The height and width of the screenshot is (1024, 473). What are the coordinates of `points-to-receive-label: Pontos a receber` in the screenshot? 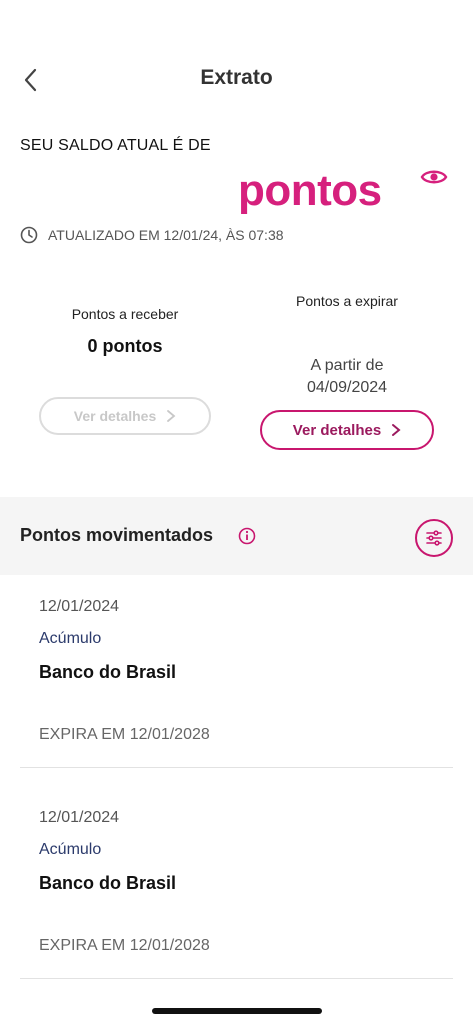 It's located at (125, 314).